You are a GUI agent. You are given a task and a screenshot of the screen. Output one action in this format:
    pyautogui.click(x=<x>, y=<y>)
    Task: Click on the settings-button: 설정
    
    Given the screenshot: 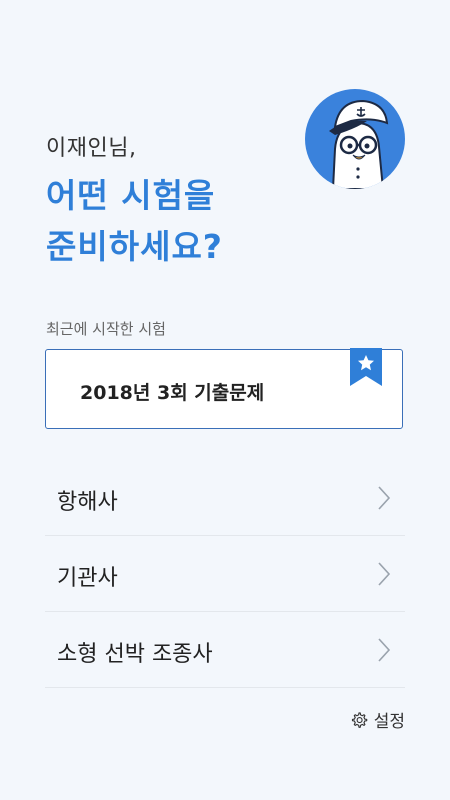 What is the action you would take?
    pyautogui.click(x=377, y=719)
    